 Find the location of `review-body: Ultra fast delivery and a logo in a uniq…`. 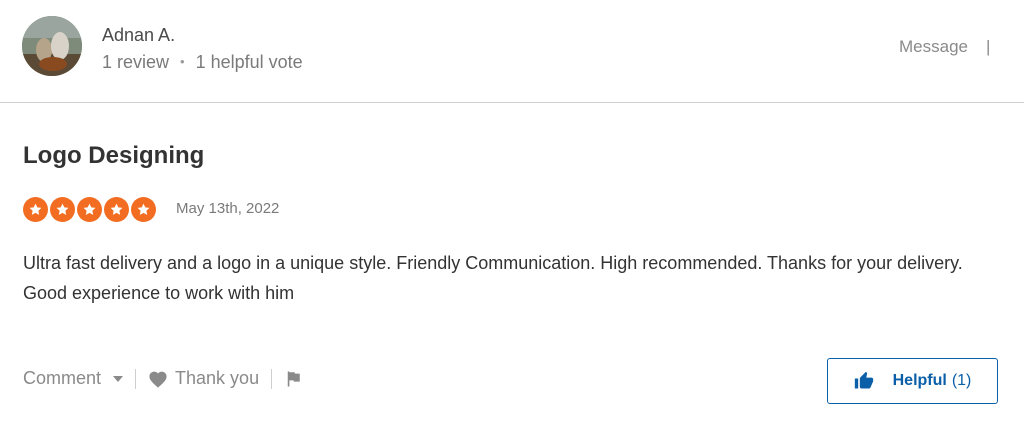

review-body: Ultra fast delivery and a logo in a uniq… is located at coordinates (493, 278).